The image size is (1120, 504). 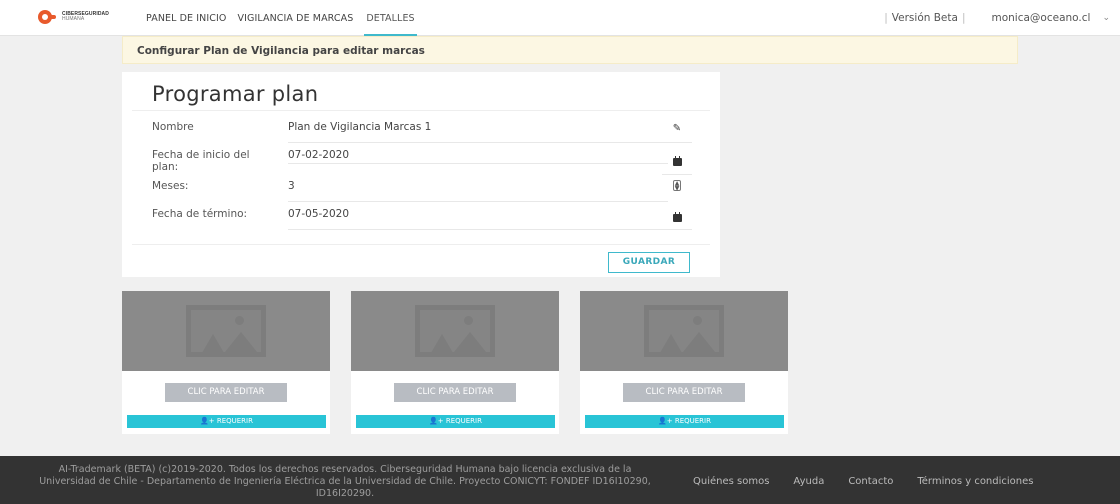 I want to click on logo-line-2: HUMANA, so click(x=73, y=19).